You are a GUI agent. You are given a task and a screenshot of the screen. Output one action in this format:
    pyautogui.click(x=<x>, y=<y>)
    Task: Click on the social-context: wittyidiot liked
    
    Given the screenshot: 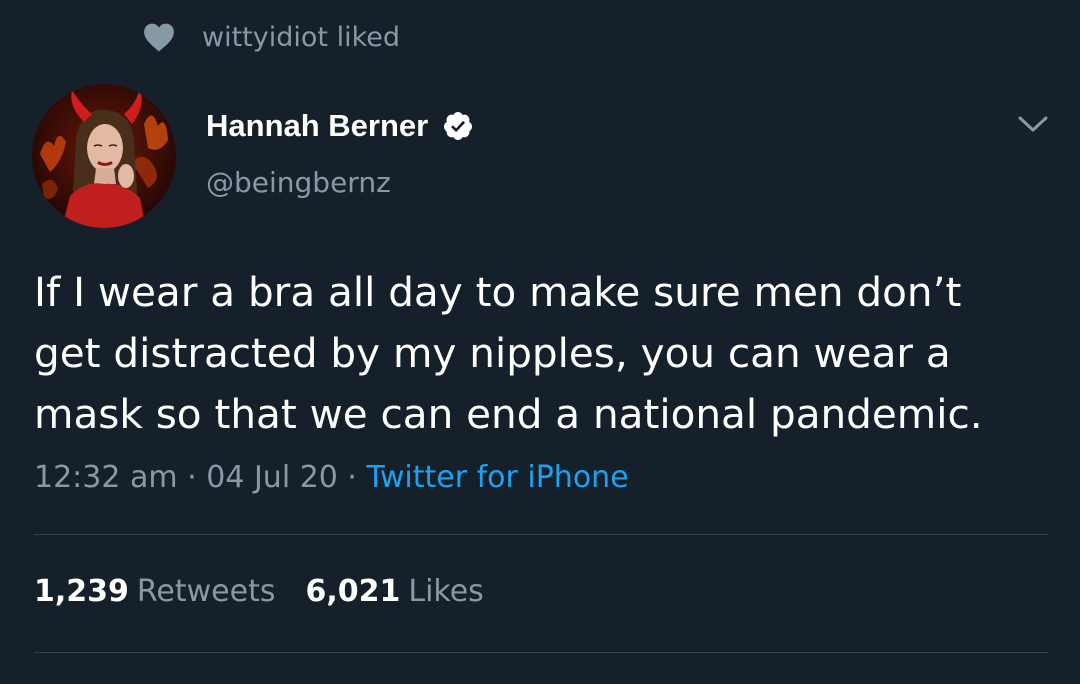 What is the action you would take?
    pyautogui.click(x=271, y=37)
    